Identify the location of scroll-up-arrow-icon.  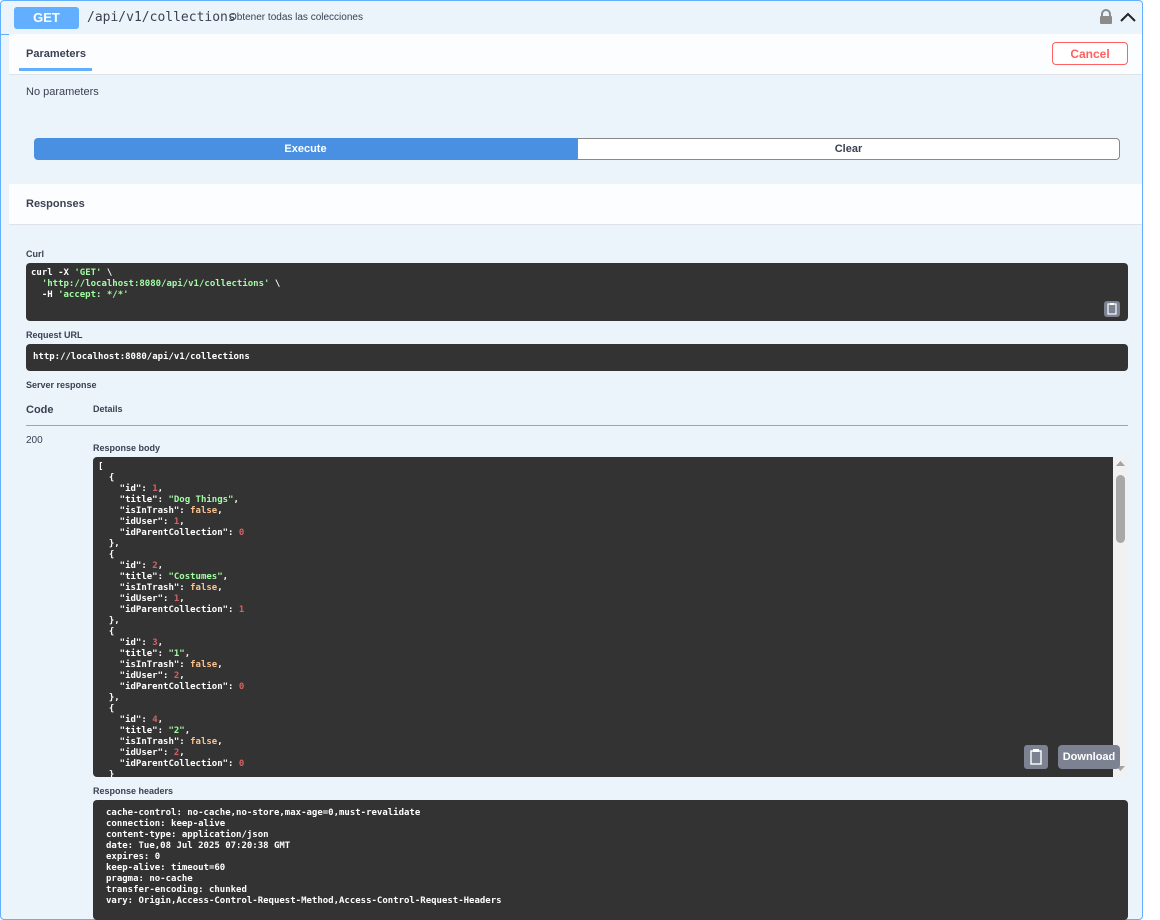
(1120, 463).